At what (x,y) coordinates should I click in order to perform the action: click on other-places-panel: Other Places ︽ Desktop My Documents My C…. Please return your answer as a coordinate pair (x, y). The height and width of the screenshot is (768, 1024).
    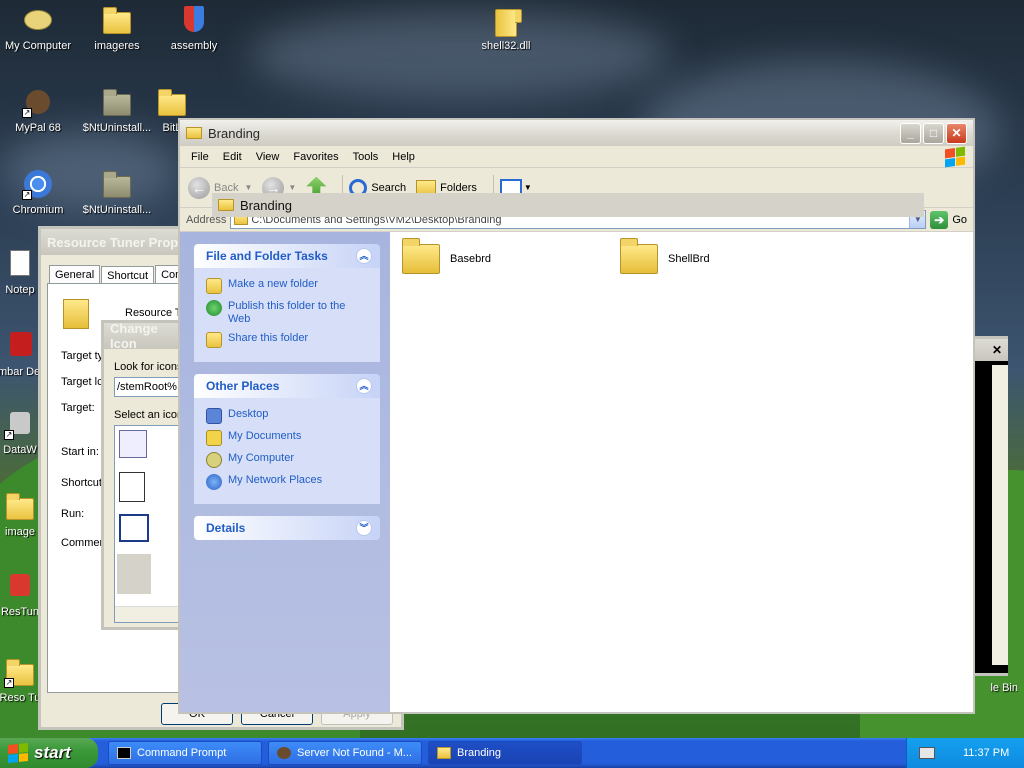
    Looking at the image, I should click on (287, 439).